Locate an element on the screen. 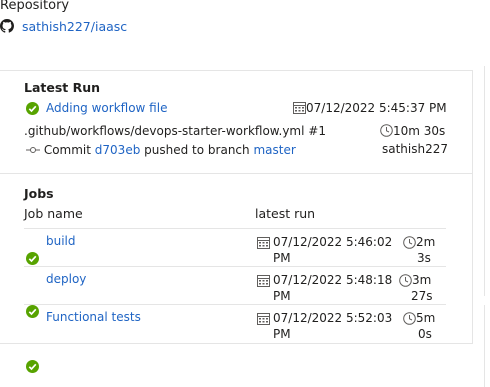  job-duration-sec: 0s is located at coordinates (425, 334).